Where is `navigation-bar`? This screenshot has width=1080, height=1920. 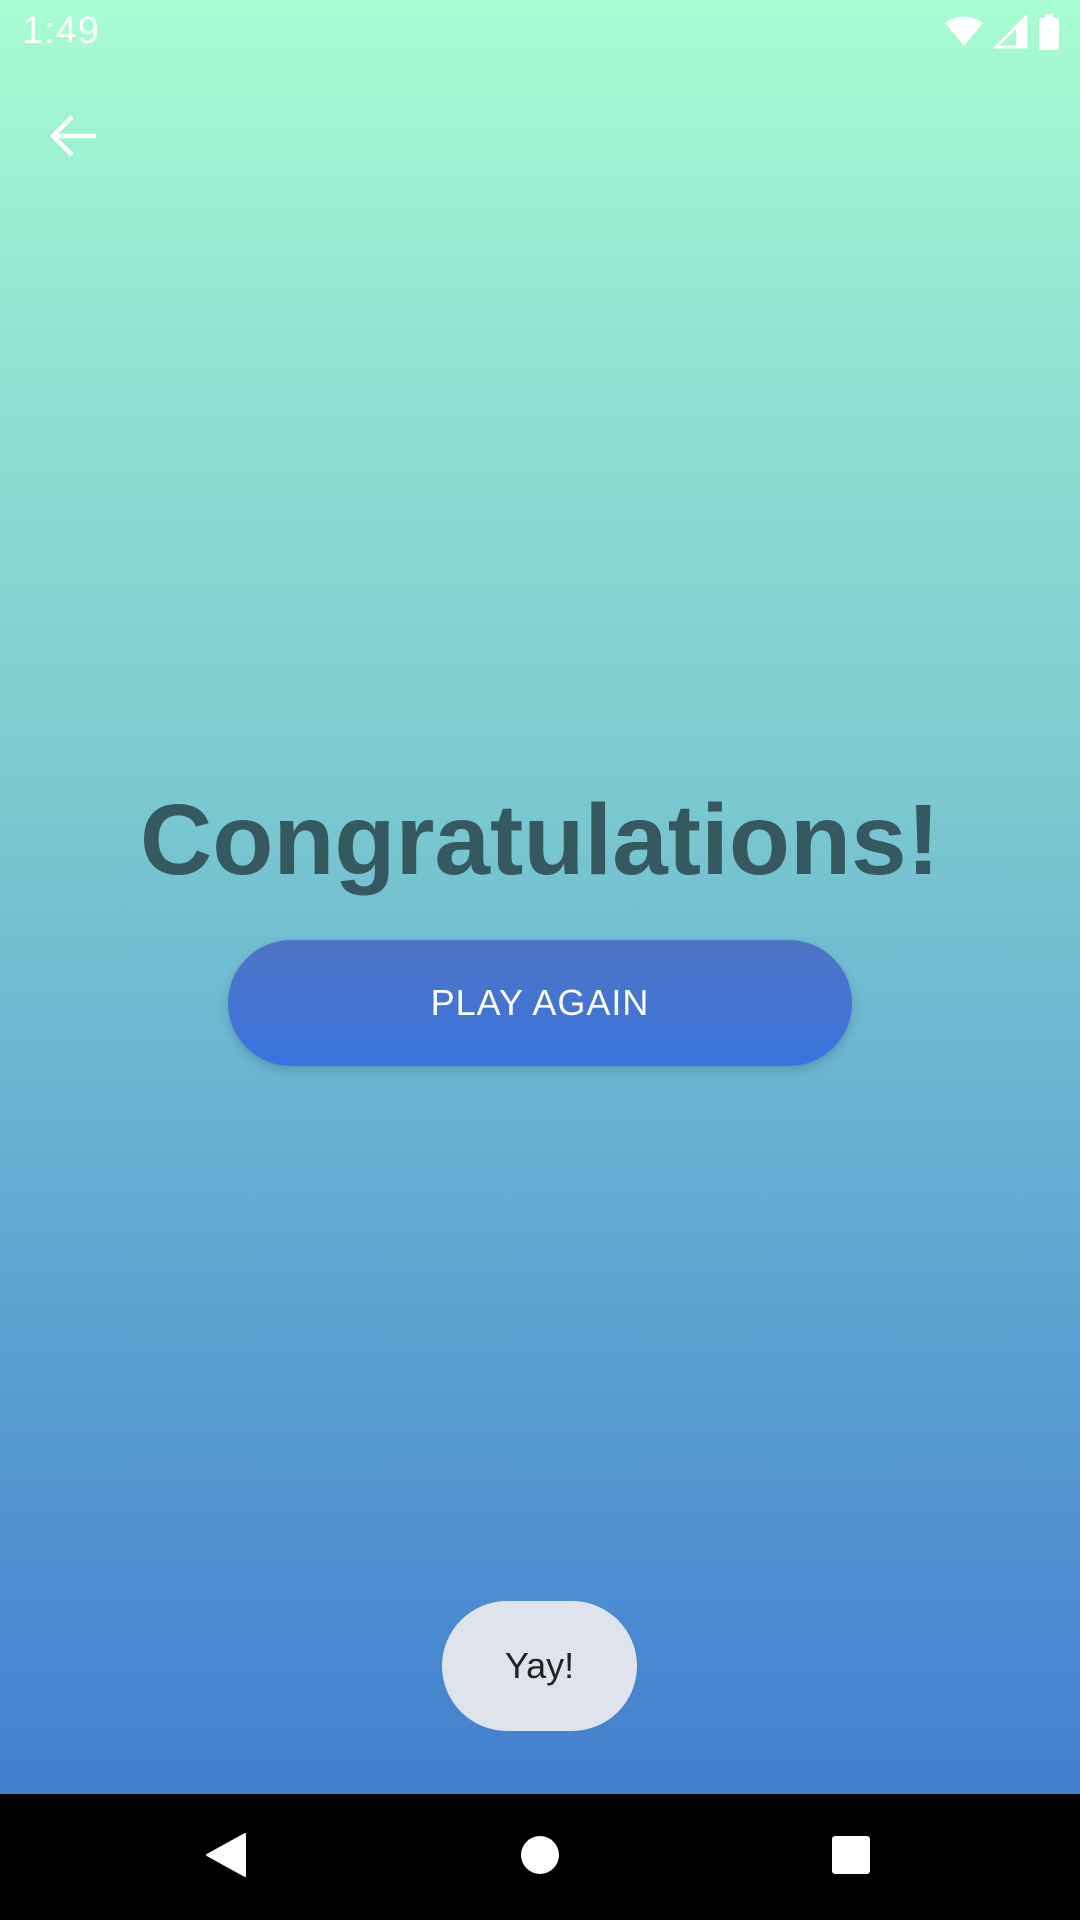
navigation-bar is located at coordinates (540, 1857).